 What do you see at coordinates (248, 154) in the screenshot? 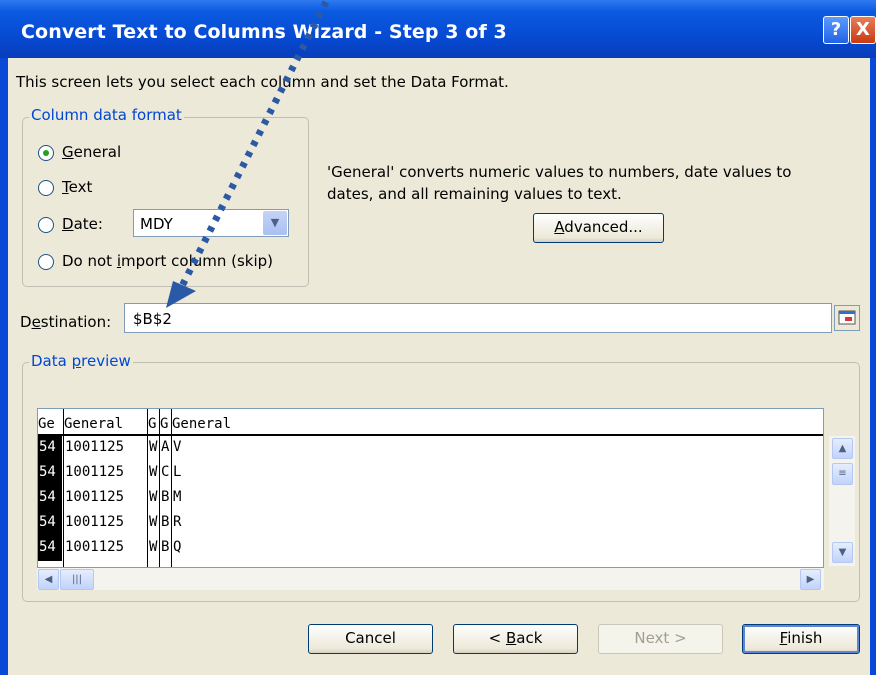
I see `annotation-arrow` at bounding box center [248, 154].